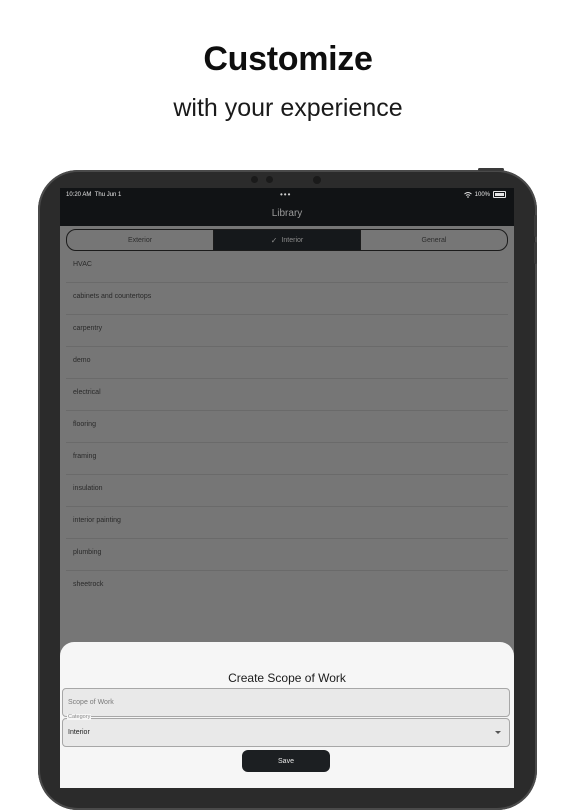 The width and height of the screenshot is (576, 810). Describe the element at coordinates (287, 331) in the screenshot. I see `list-item: carpentry` at that location.